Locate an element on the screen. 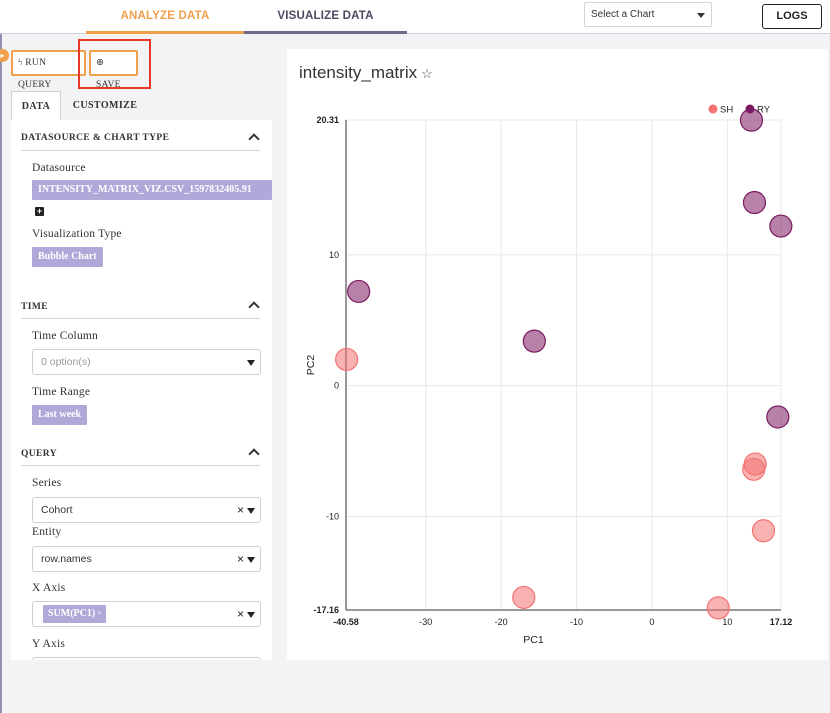  chart-select-value: Select a Chart is located at coordinates (623, 14).